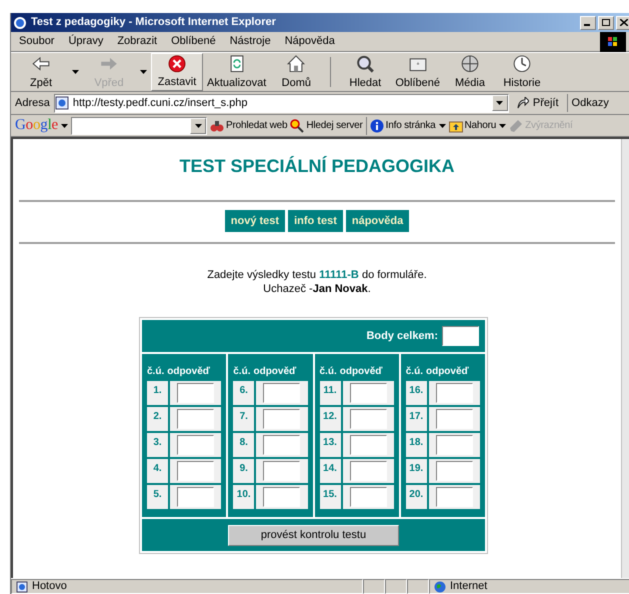 The height and width of the screenshot is (594, 629). What do you see at coordinates (255, 221) in the screenshot?
I see `nav-button: nový test` at bounding box center [255, 221].